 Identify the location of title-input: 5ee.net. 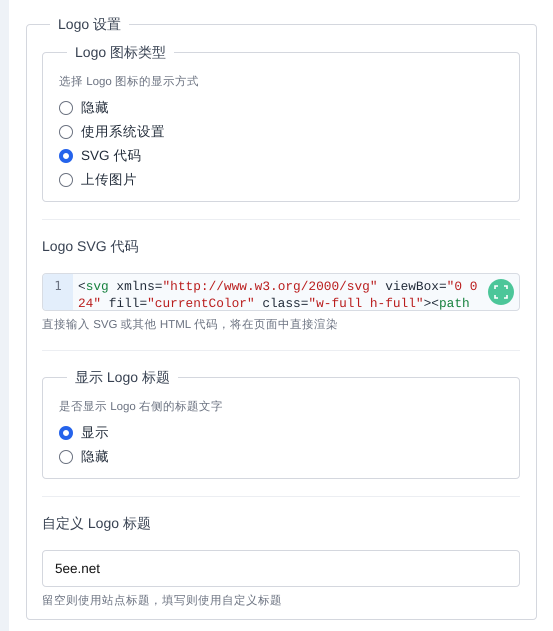
(281, 568).